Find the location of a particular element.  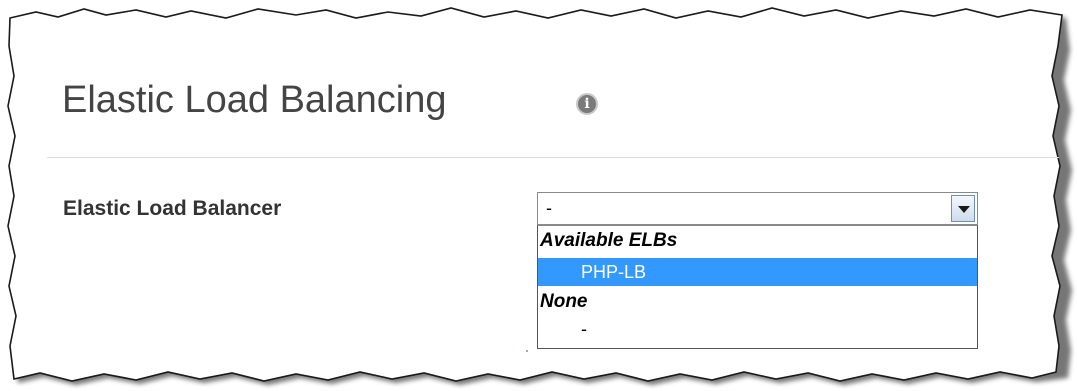

info-icon: i is located at coordinates (587, 104).